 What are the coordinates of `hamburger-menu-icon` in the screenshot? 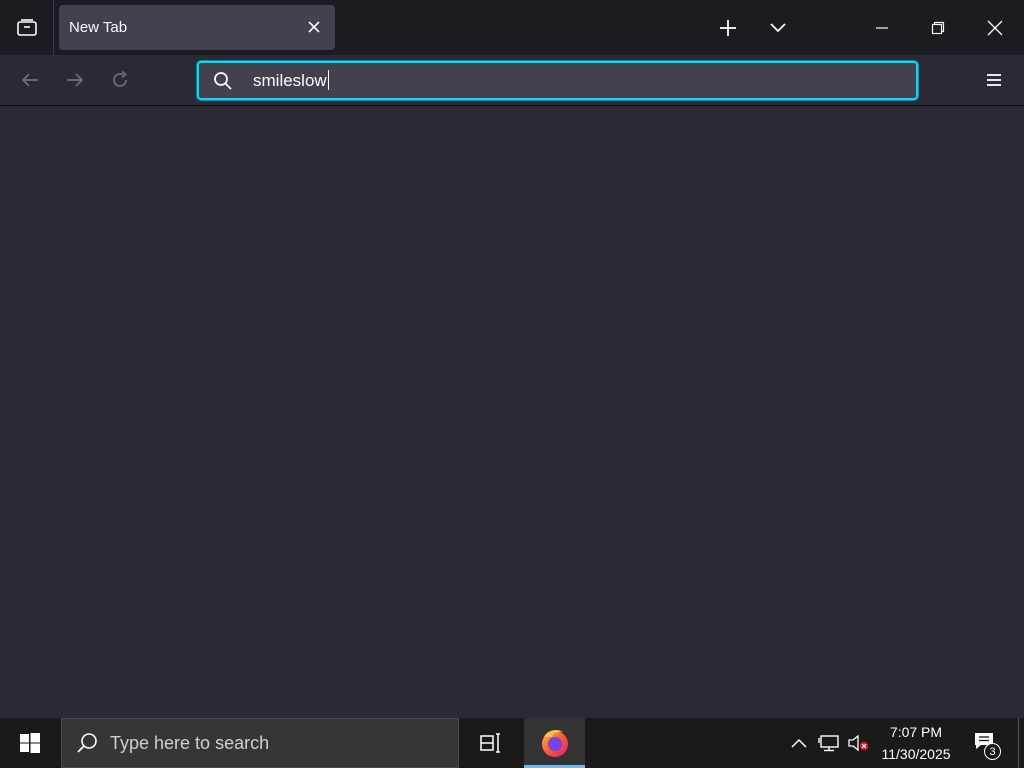 It's located at (994, 80).